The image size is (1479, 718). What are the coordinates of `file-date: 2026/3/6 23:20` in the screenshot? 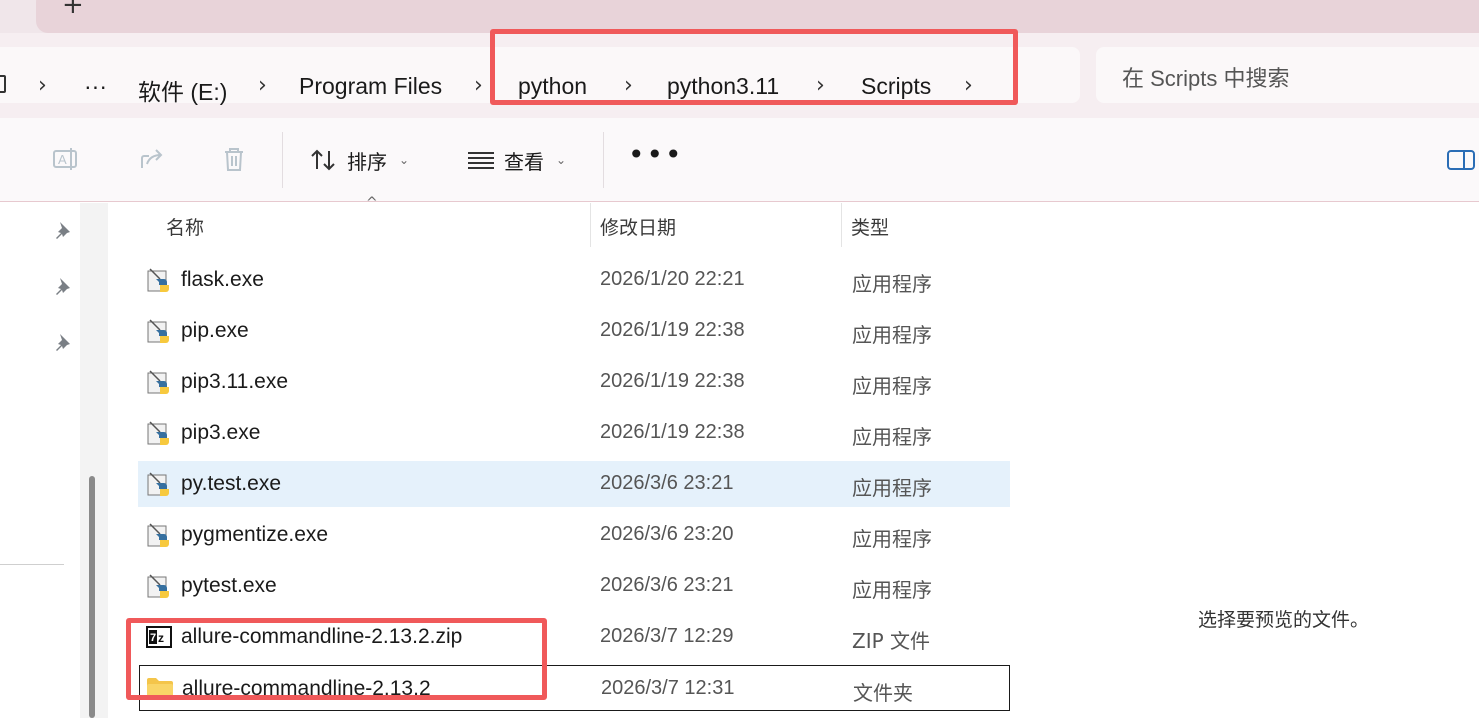 It's located at (667, 534).